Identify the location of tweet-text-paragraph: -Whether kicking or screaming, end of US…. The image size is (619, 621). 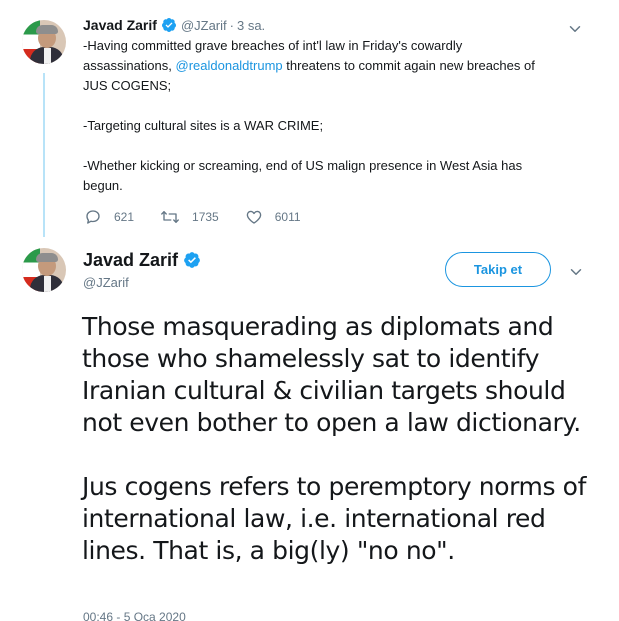
(303, 175).